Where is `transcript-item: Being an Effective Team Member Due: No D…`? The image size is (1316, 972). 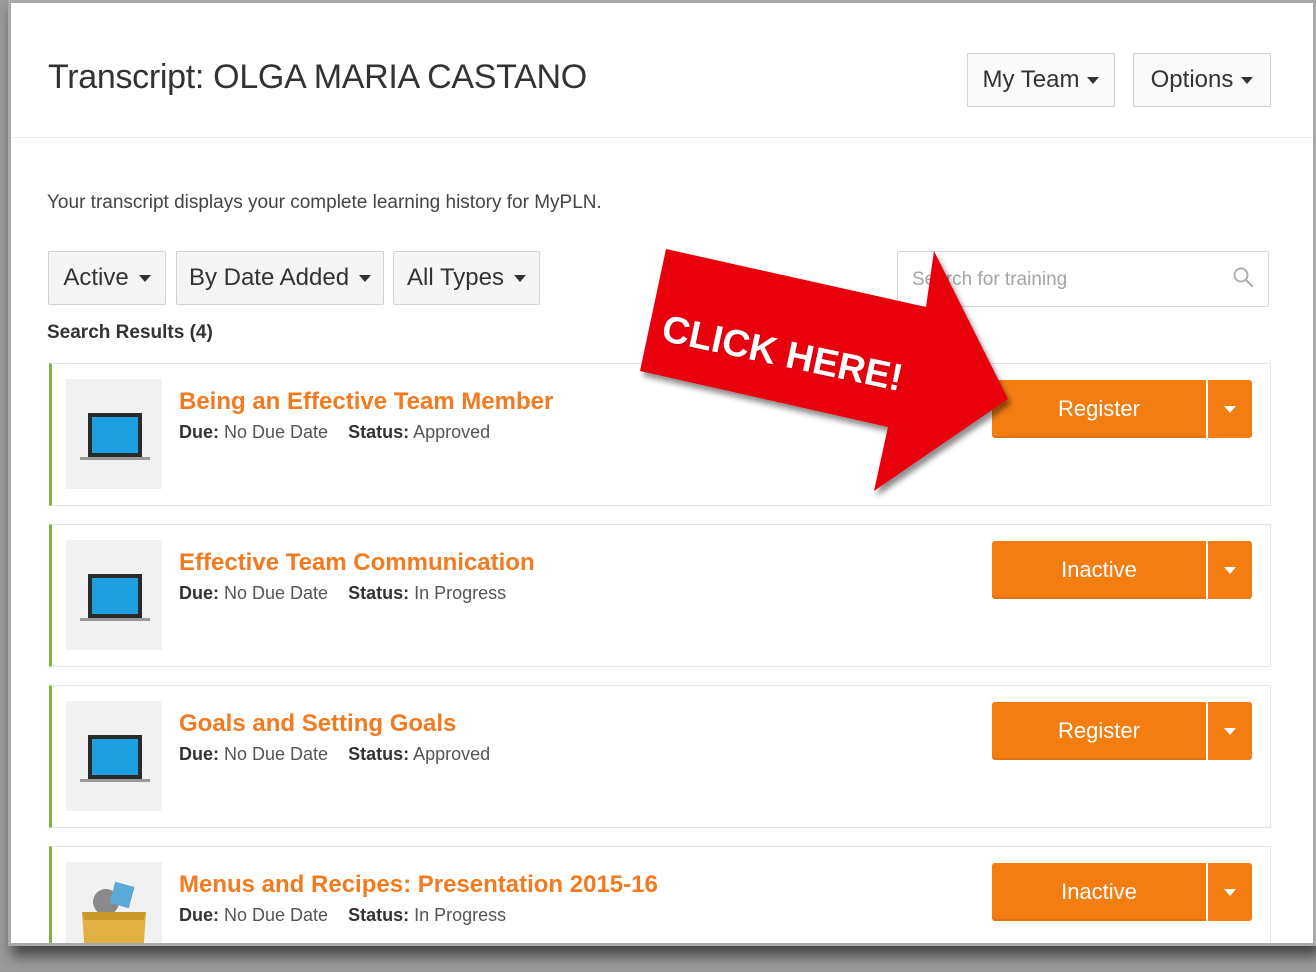
transcript-item: Being an Effective Team Member Due: No D… is located at coordinates (660, 434).